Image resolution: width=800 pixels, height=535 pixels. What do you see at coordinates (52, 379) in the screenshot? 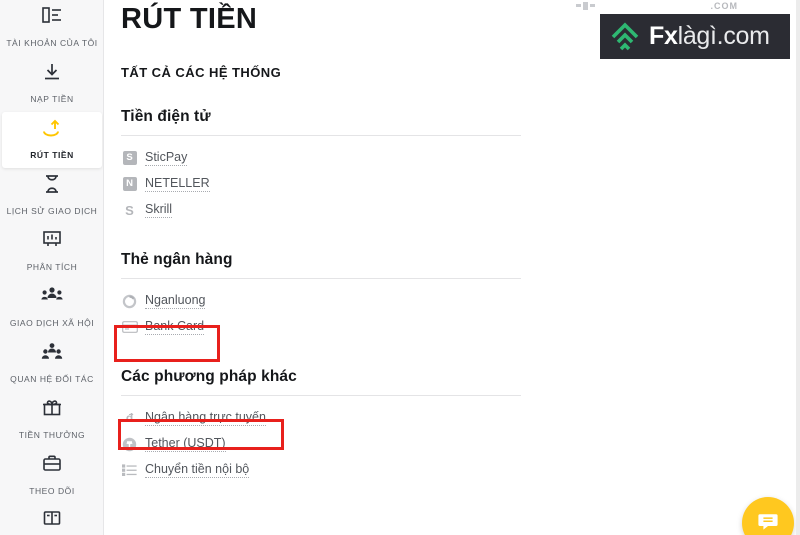
I see `sidebar-item-label: QUAN HỆ ĐỐI TÁC` at bounding box center [52, 379].